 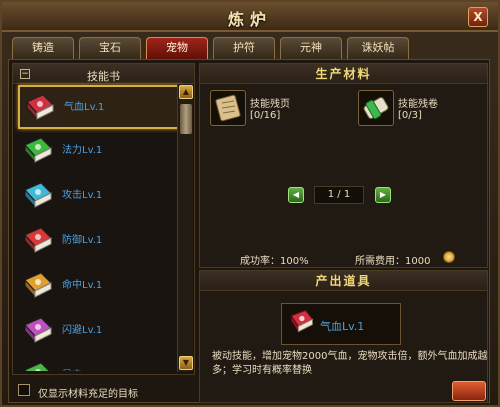 What do you see at coordinates (449, 257) in the screenshot?
I see `coin-icon` at bounding box center [449, 257].